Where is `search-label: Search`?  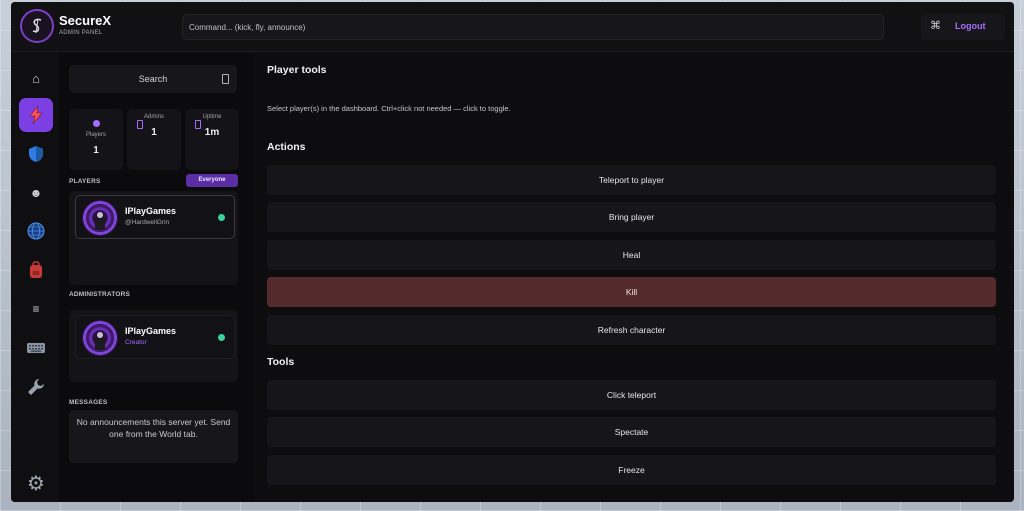 search-label: Search is located at coordinates (153, 79).